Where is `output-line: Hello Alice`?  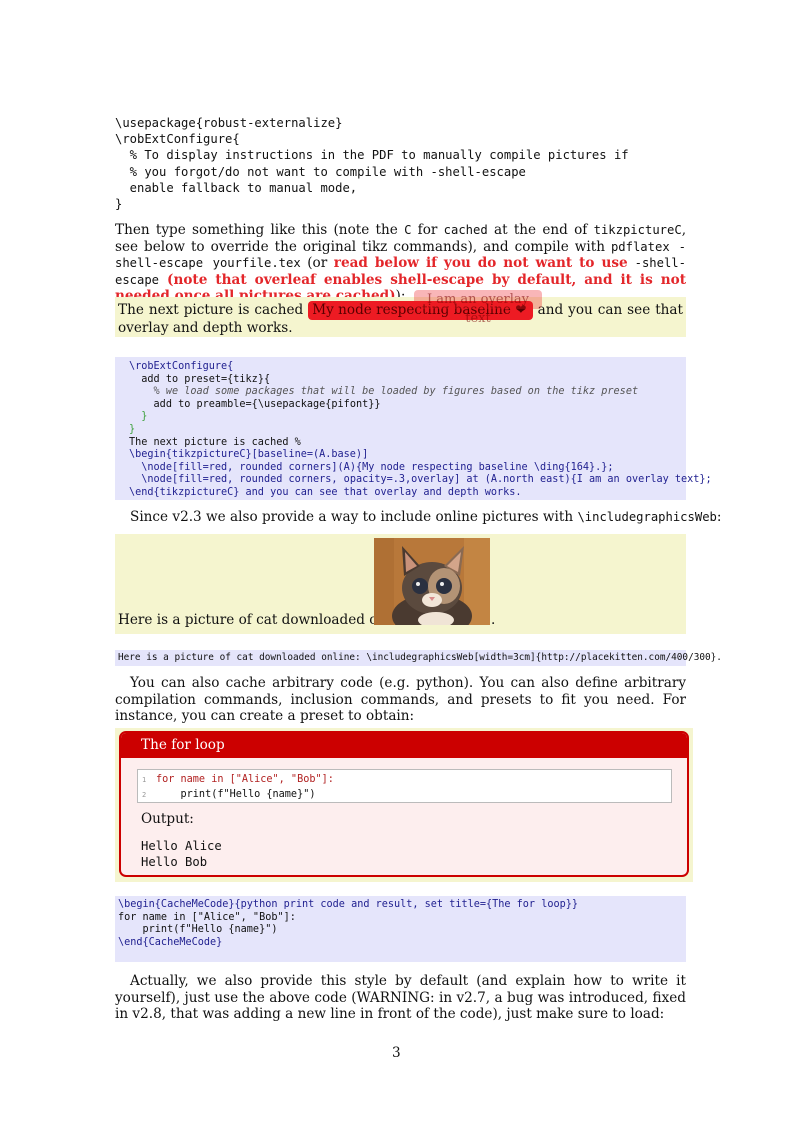
output-line: Hello Alice is located at coordinates (181, 846).